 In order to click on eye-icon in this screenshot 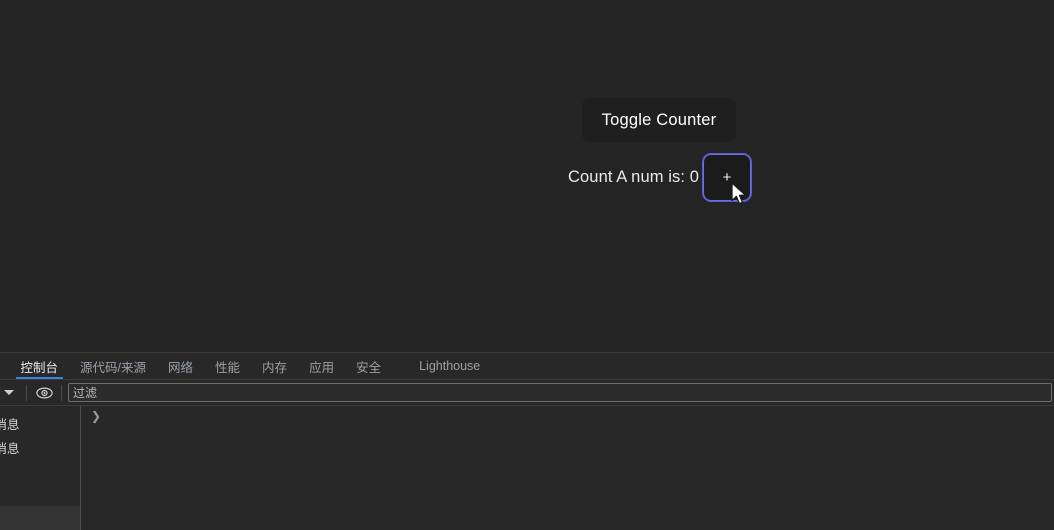, I will do `click(44, 393)`.